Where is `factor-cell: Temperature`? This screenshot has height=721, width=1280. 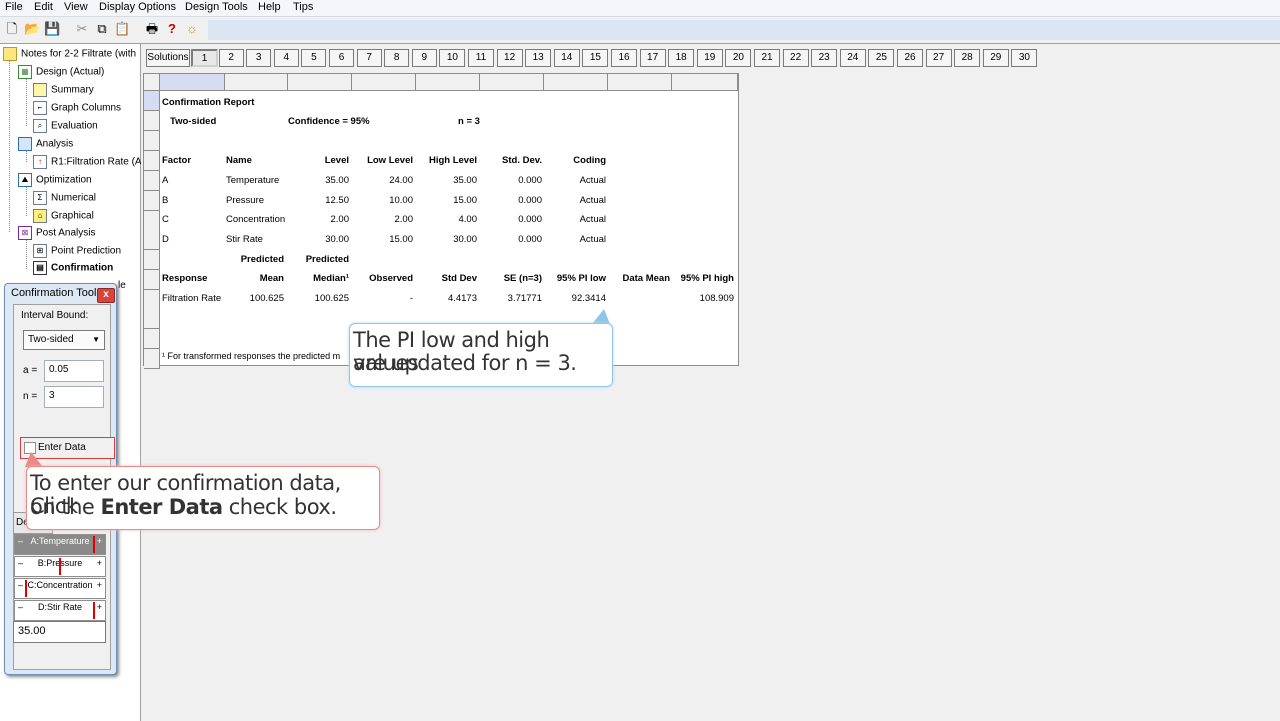
factor-cell: Temperature is located at coordinates (253, 180).